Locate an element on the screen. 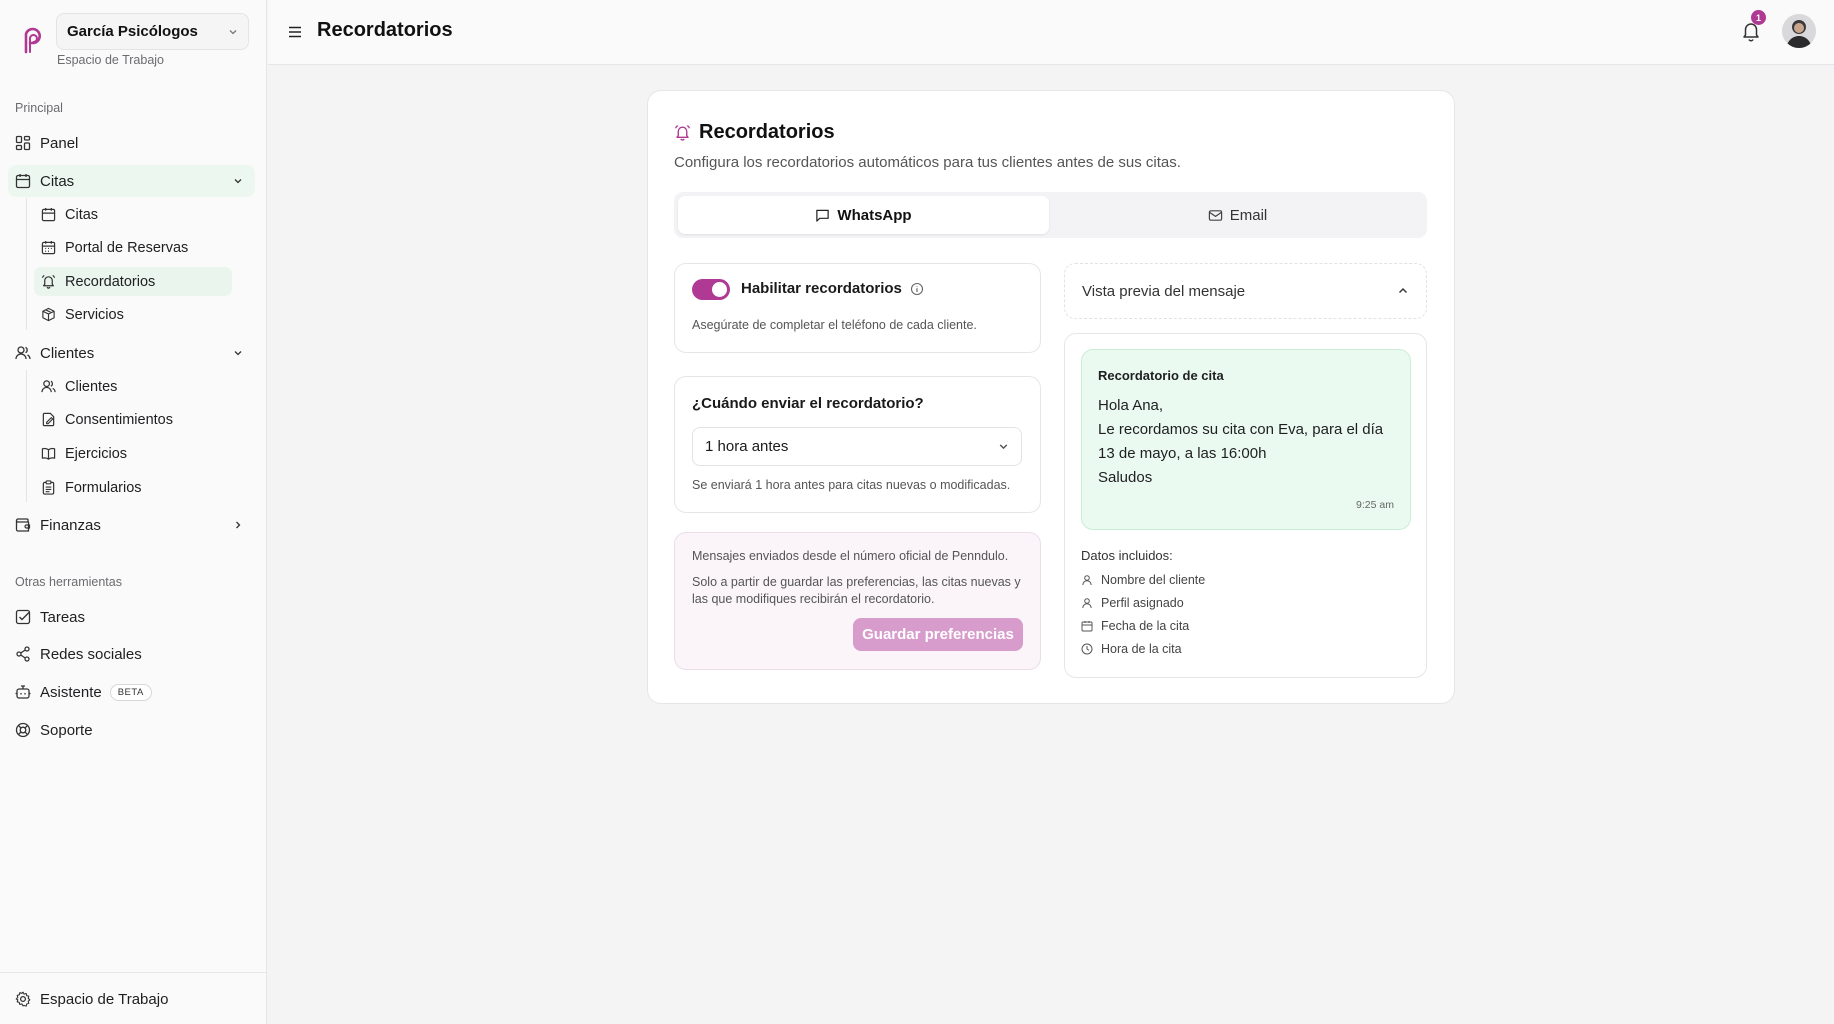  page-title: Recordatorios is located at coordinates (385, 30).